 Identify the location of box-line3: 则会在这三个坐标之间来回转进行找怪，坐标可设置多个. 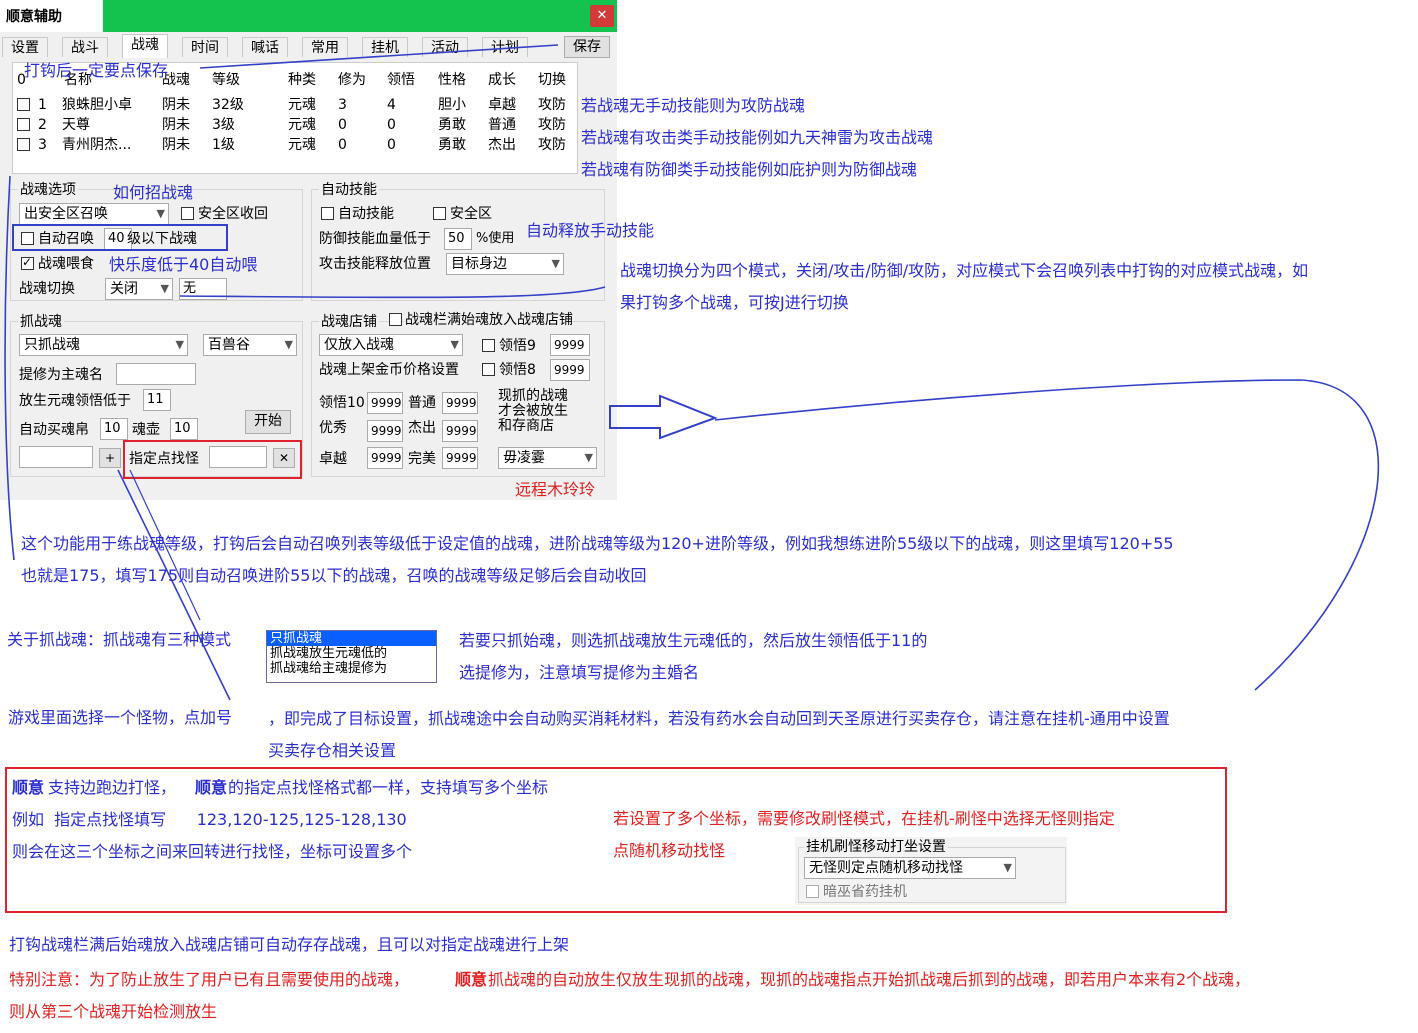
(212, 851).